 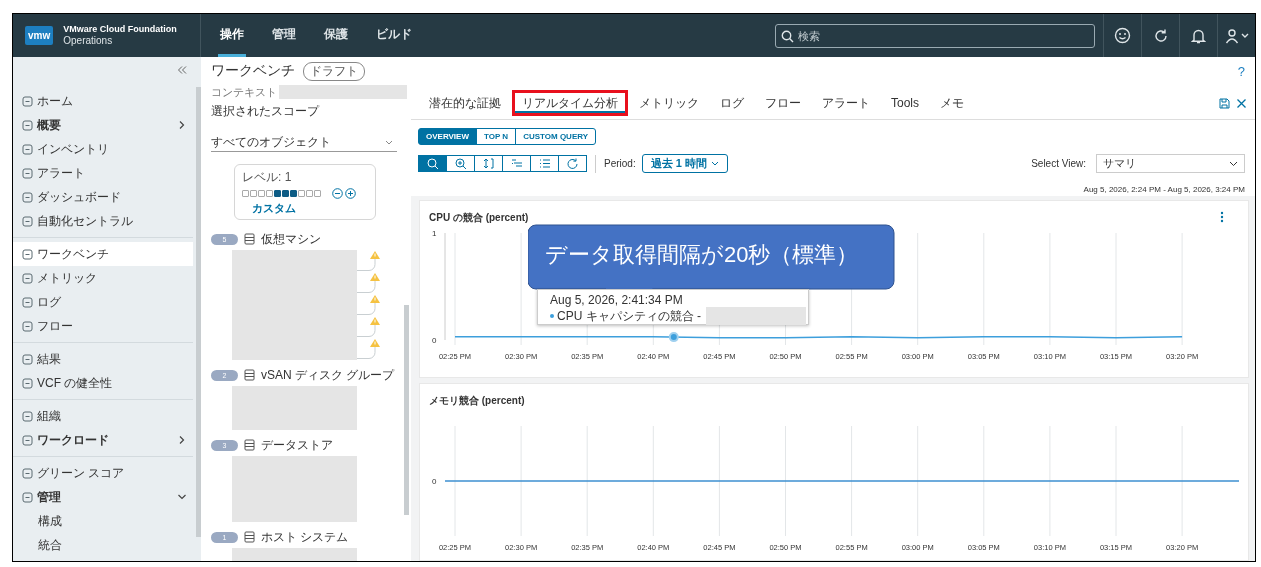 What do you see at coordinates (232, 35) in the screenshot?
I see `nav-tab: 操作` at bounding box center [232, 35].